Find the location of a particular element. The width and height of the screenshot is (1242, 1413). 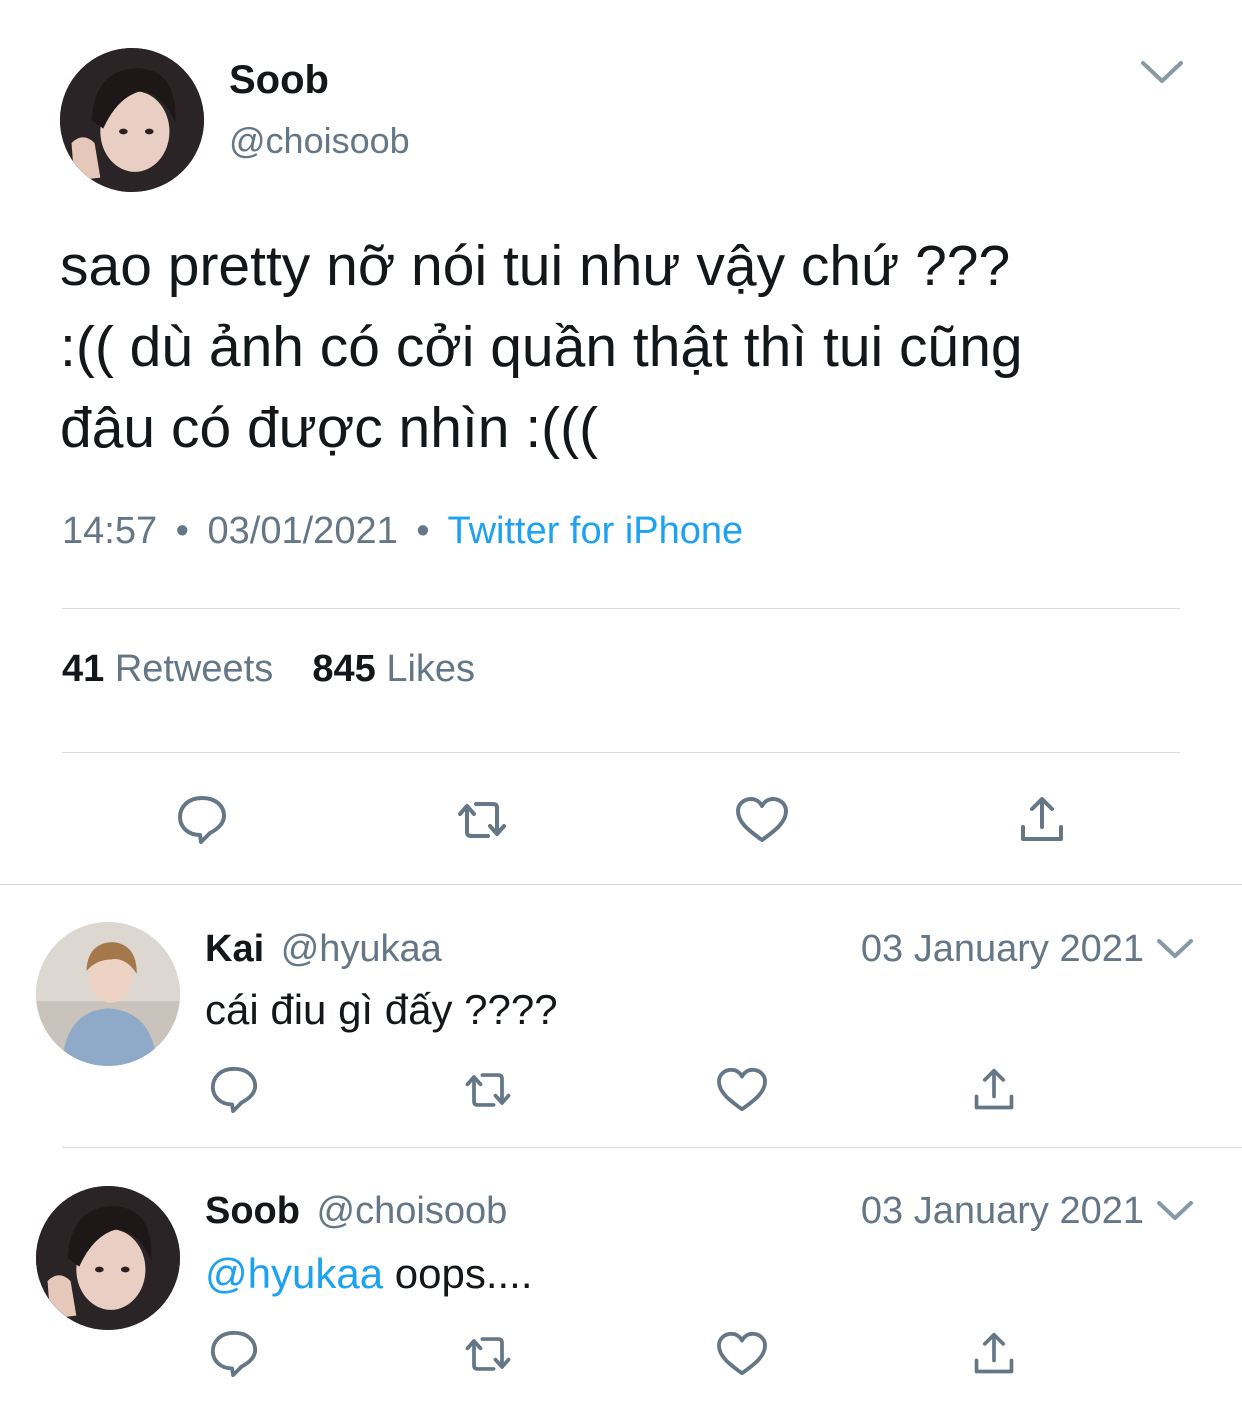

like-count: 845 is located at coordinates (344, 669).